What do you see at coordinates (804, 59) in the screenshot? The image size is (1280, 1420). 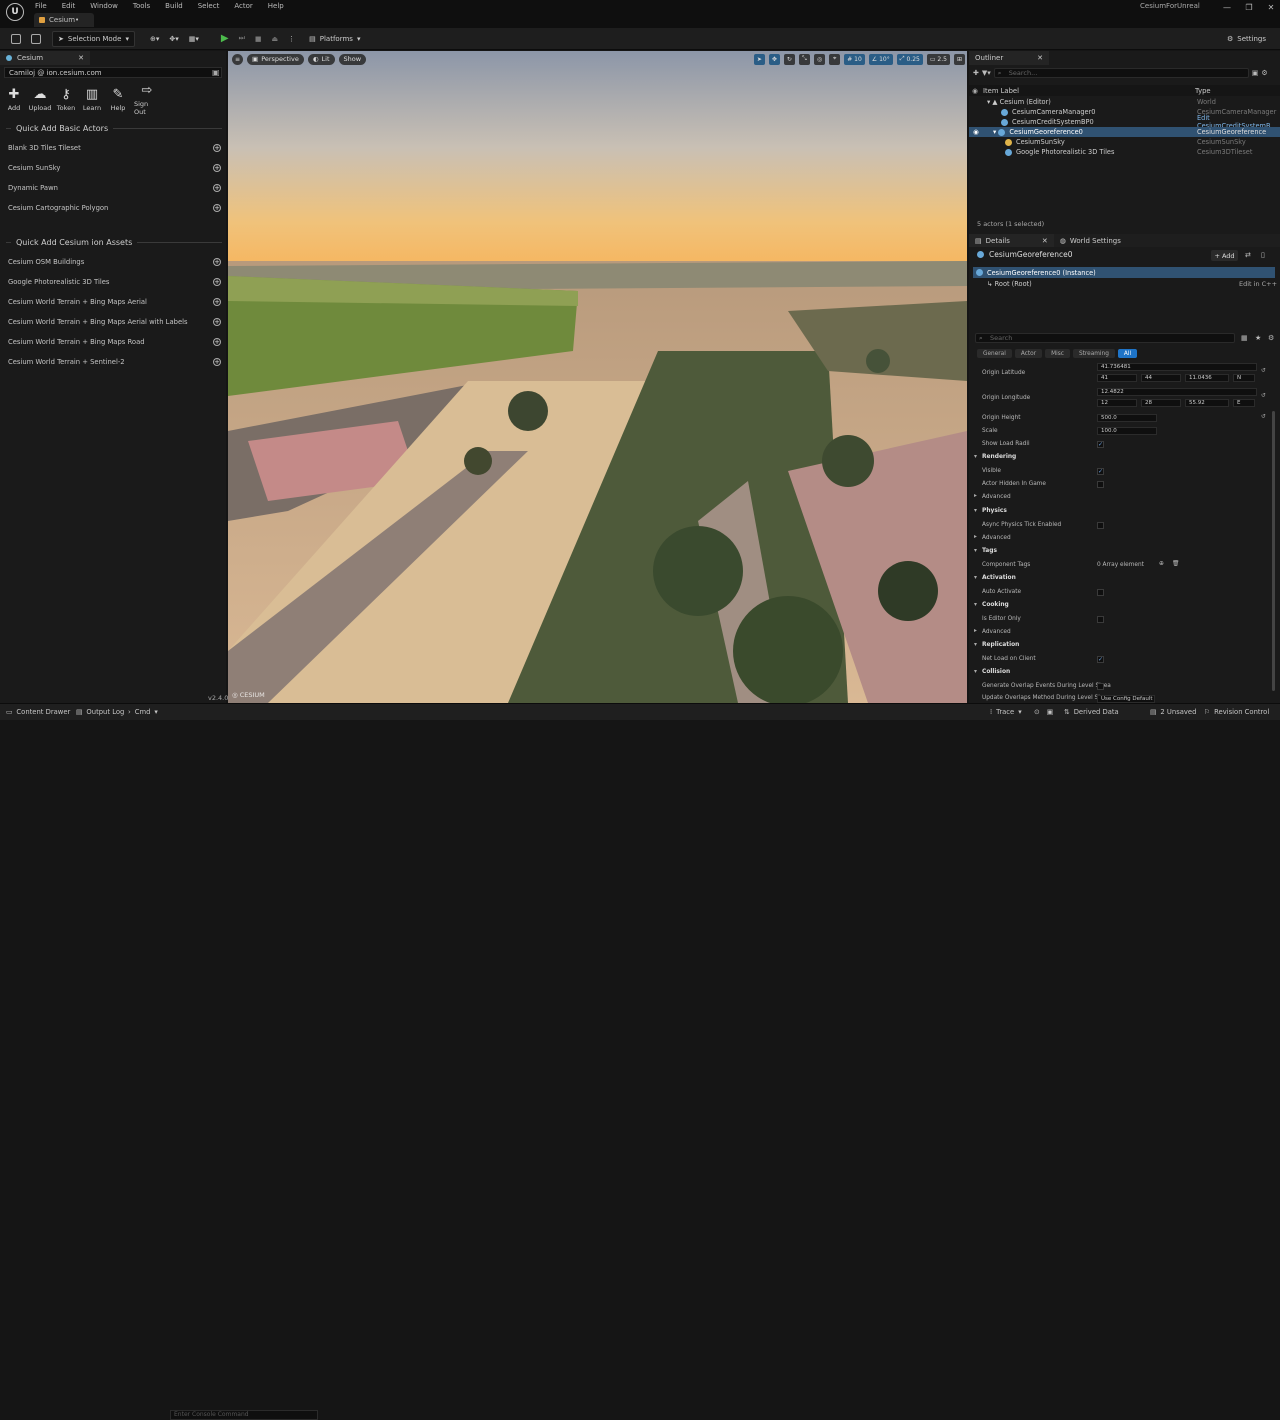 I see `scale-icon: ⤡` at bounding box center [804, 59].